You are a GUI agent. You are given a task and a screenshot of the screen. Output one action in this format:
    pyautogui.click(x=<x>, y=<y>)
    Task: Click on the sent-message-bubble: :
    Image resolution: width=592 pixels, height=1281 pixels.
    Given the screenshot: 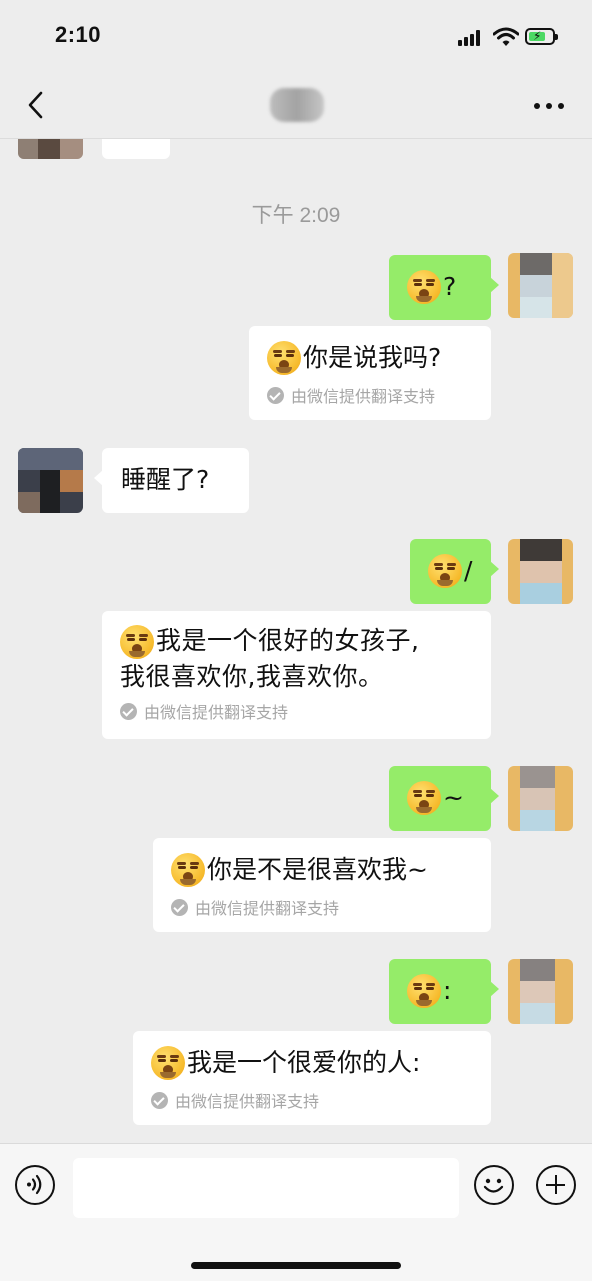 What is the action you would take?
    pyautogui.click(x=444, y=991)
    